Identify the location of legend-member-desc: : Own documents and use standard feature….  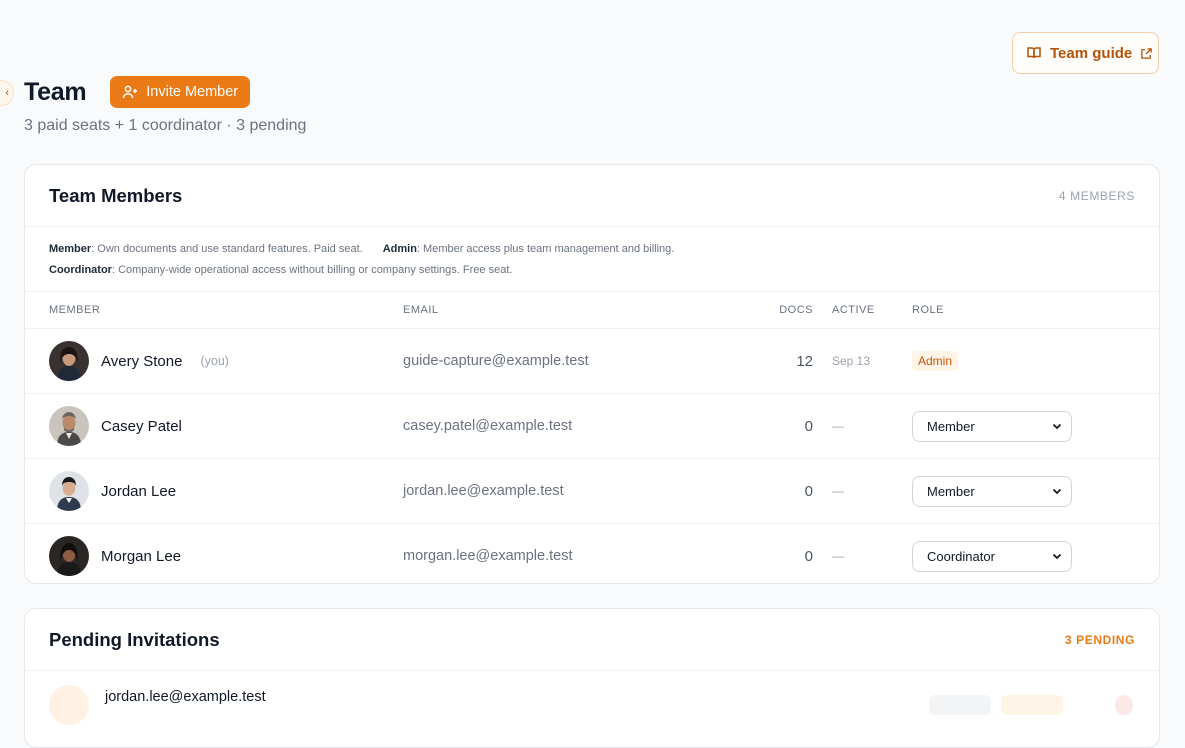
(227, 249).